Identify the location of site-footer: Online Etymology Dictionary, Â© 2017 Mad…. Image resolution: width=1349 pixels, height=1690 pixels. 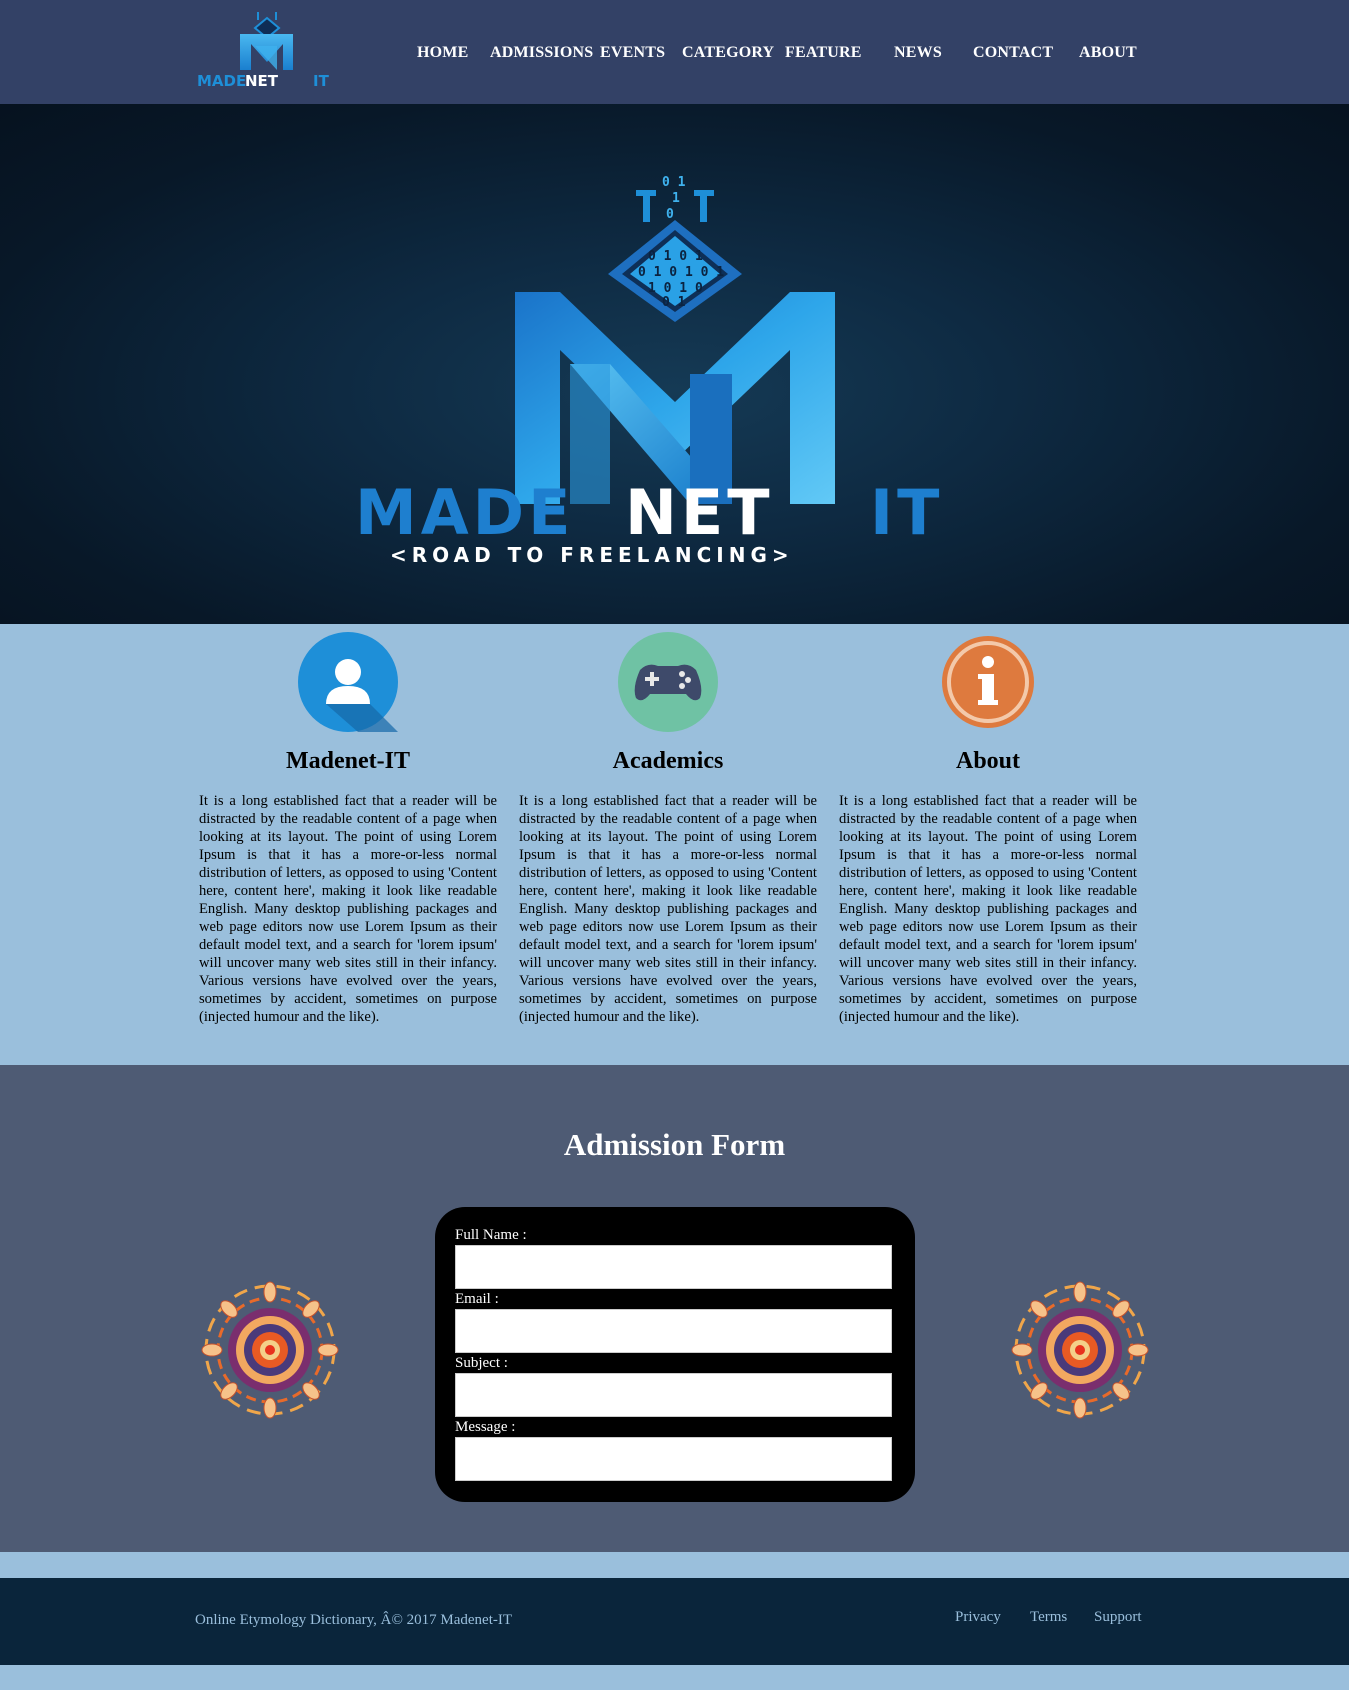
(674, 1621).